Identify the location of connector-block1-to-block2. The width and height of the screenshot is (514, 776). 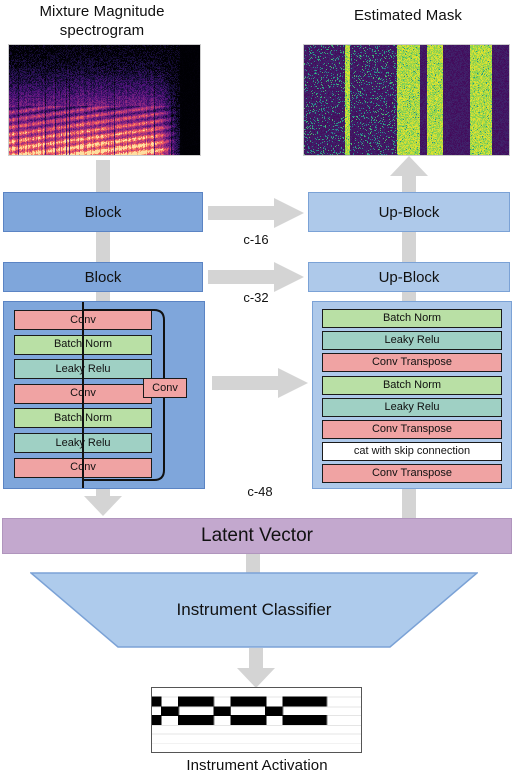
(103, 247).